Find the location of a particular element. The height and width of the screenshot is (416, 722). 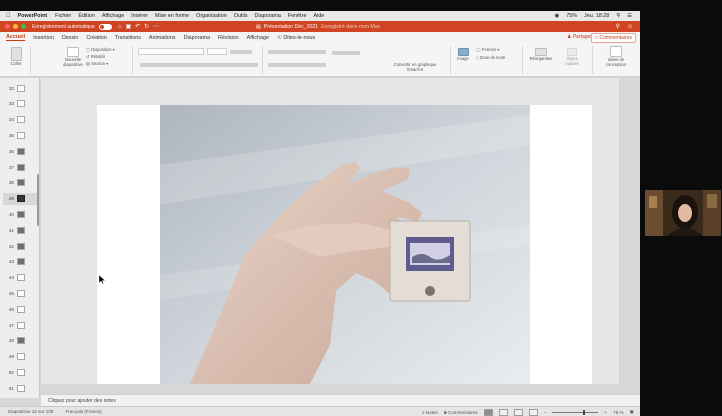

font-name-dropdown is located at coordinates (171, 51).